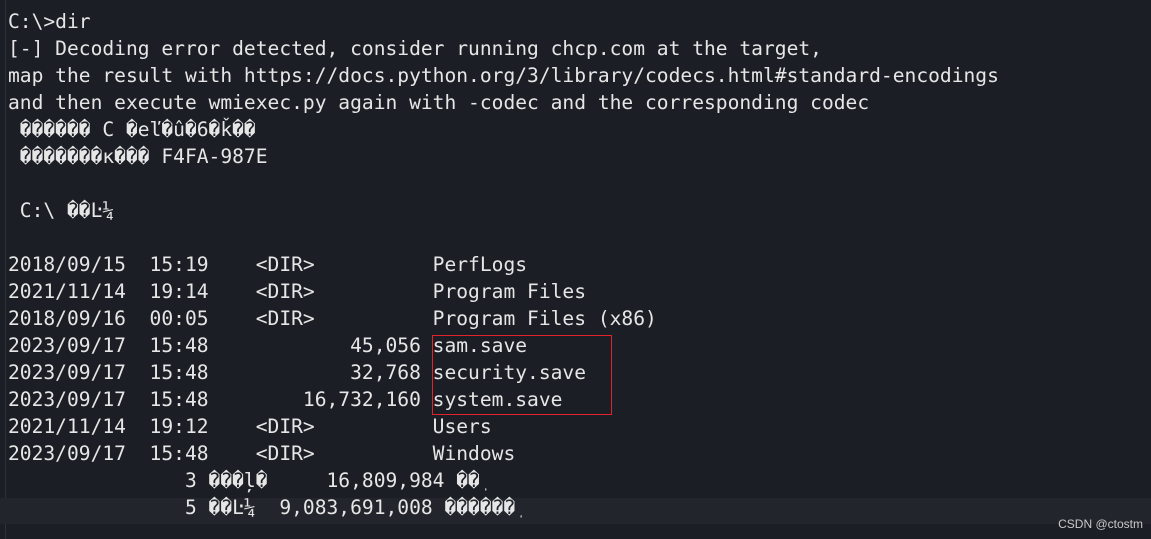 The height and width of the screenshot is (539, 1151). I want to click on highlight-box, so click(522, 375).